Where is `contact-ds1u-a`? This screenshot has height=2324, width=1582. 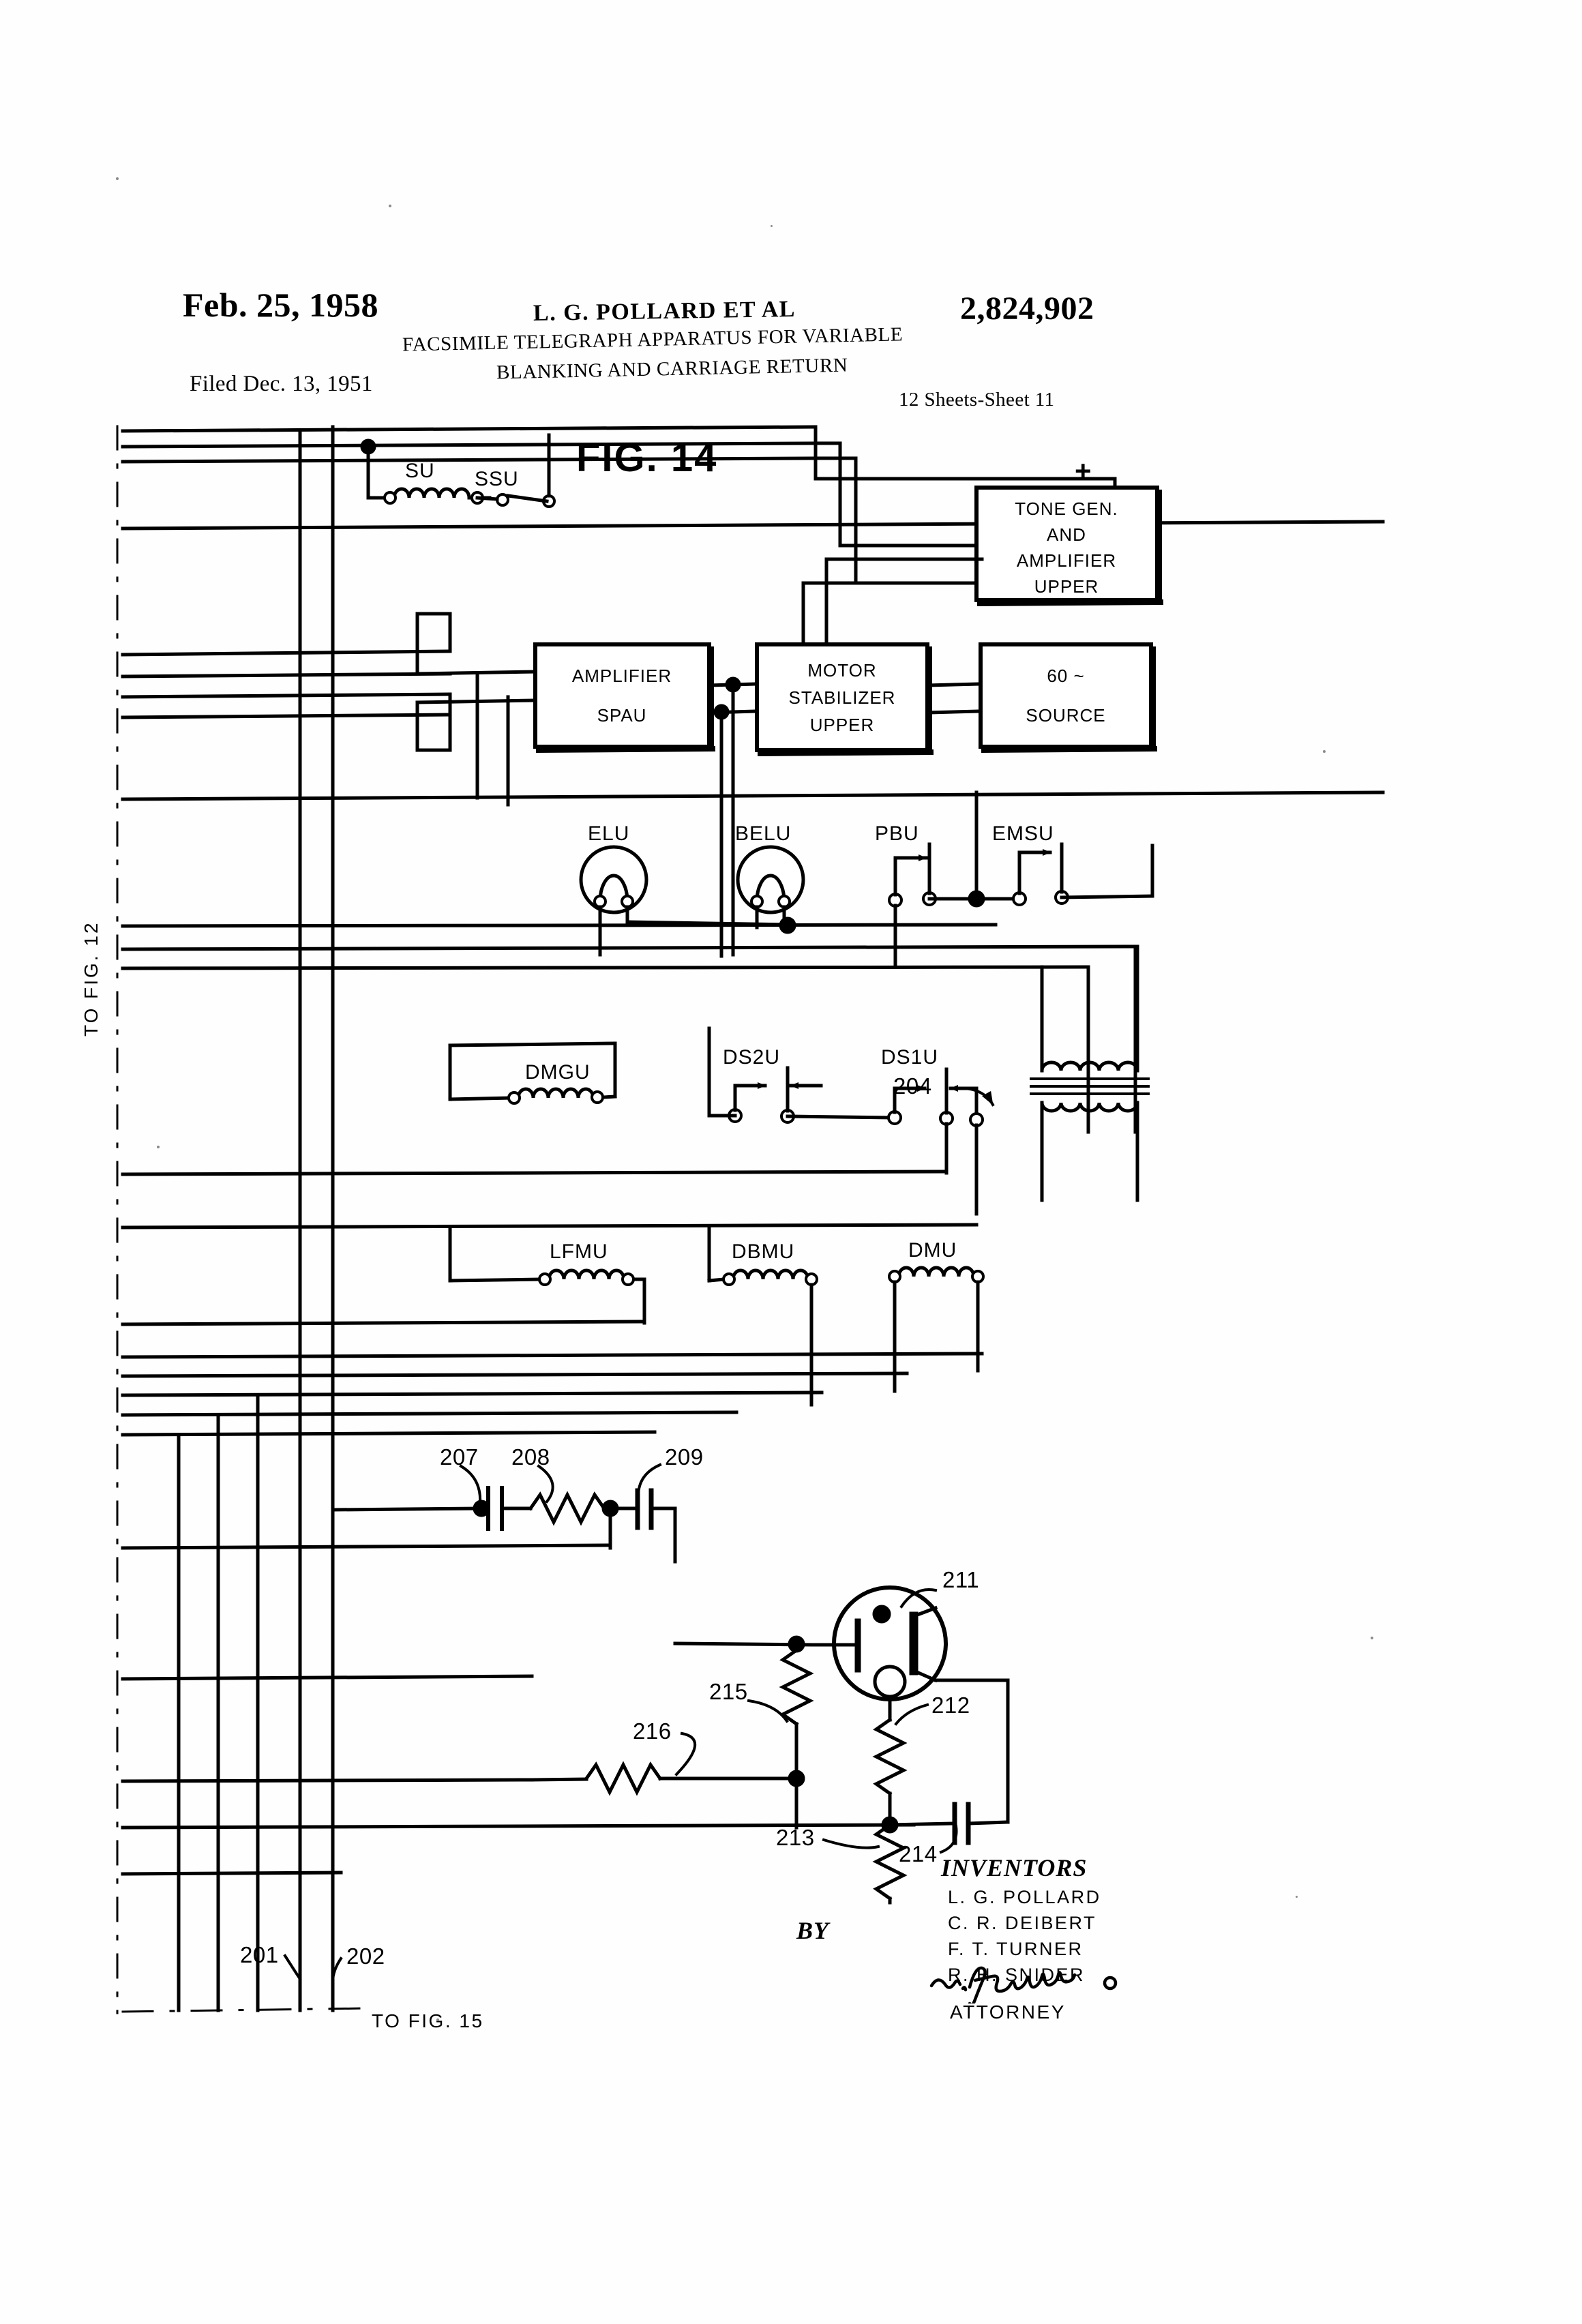 contact-ds1u-a is located at coordinates (894, 1117).